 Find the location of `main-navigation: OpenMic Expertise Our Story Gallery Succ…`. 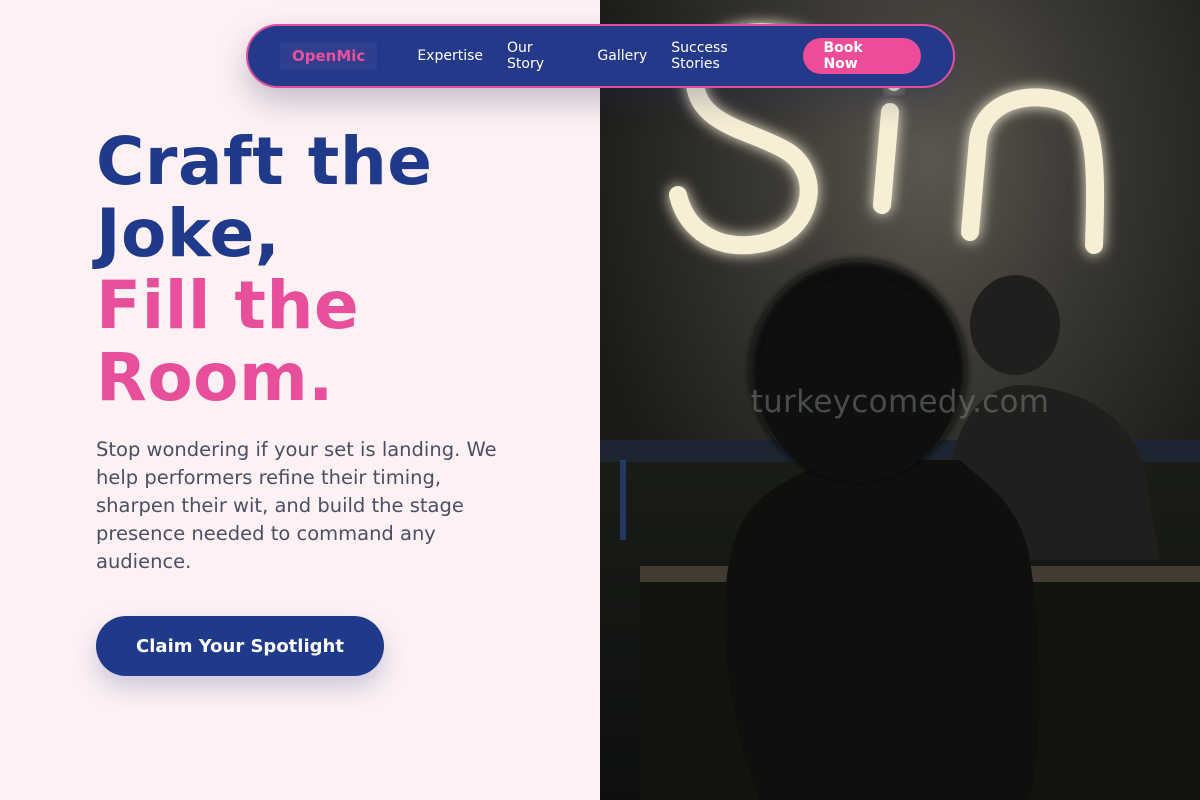

main-navigation: OpenMic Expertise Our Story Gallery Succ… is located at coordinates (600, 56).